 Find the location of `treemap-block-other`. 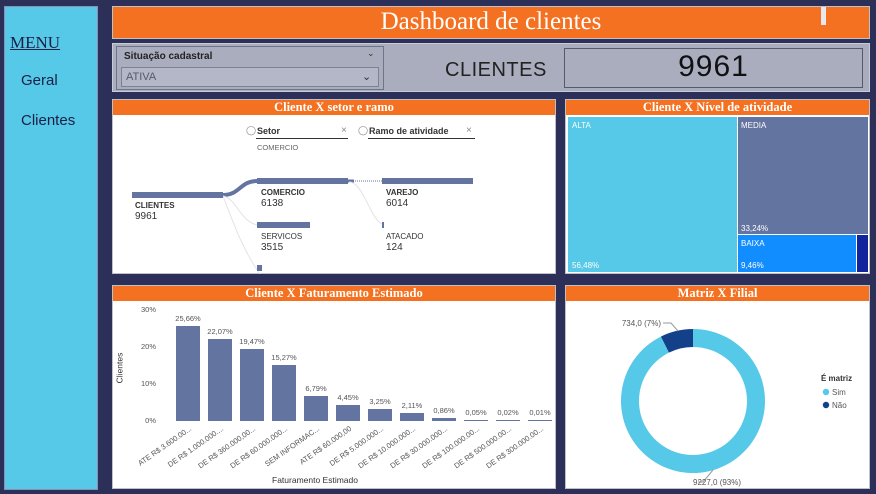

treemap-block-other is located at coordinates (862, 253).